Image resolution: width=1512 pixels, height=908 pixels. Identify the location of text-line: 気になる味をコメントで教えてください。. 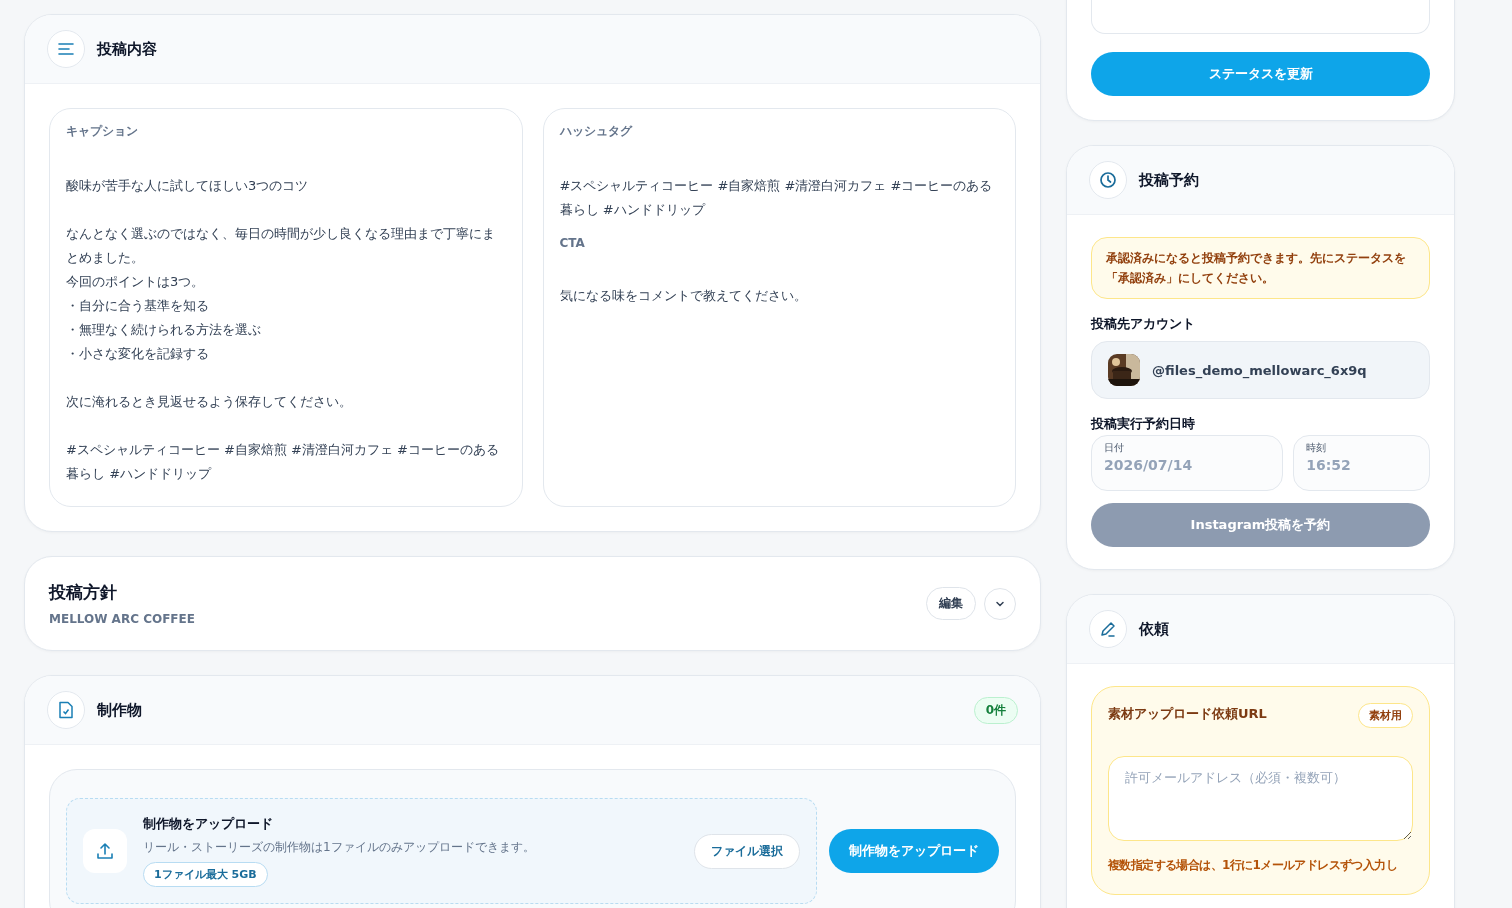
(683, 296).